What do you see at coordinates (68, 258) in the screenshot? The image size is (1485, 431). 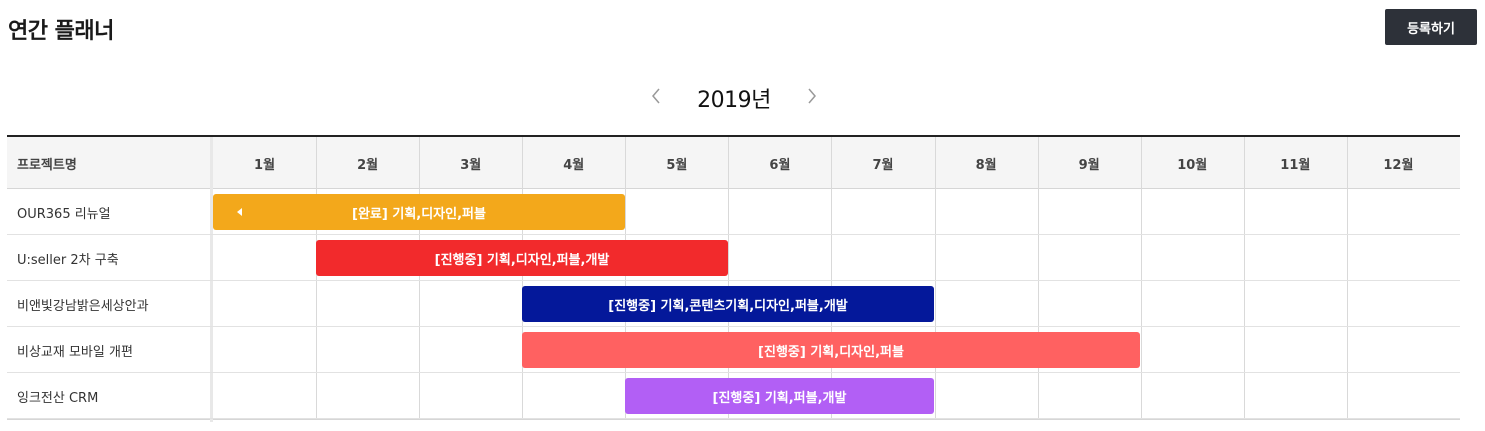 I see `project-name: U:seller 2차 구축` at bounding box center [68, 258].